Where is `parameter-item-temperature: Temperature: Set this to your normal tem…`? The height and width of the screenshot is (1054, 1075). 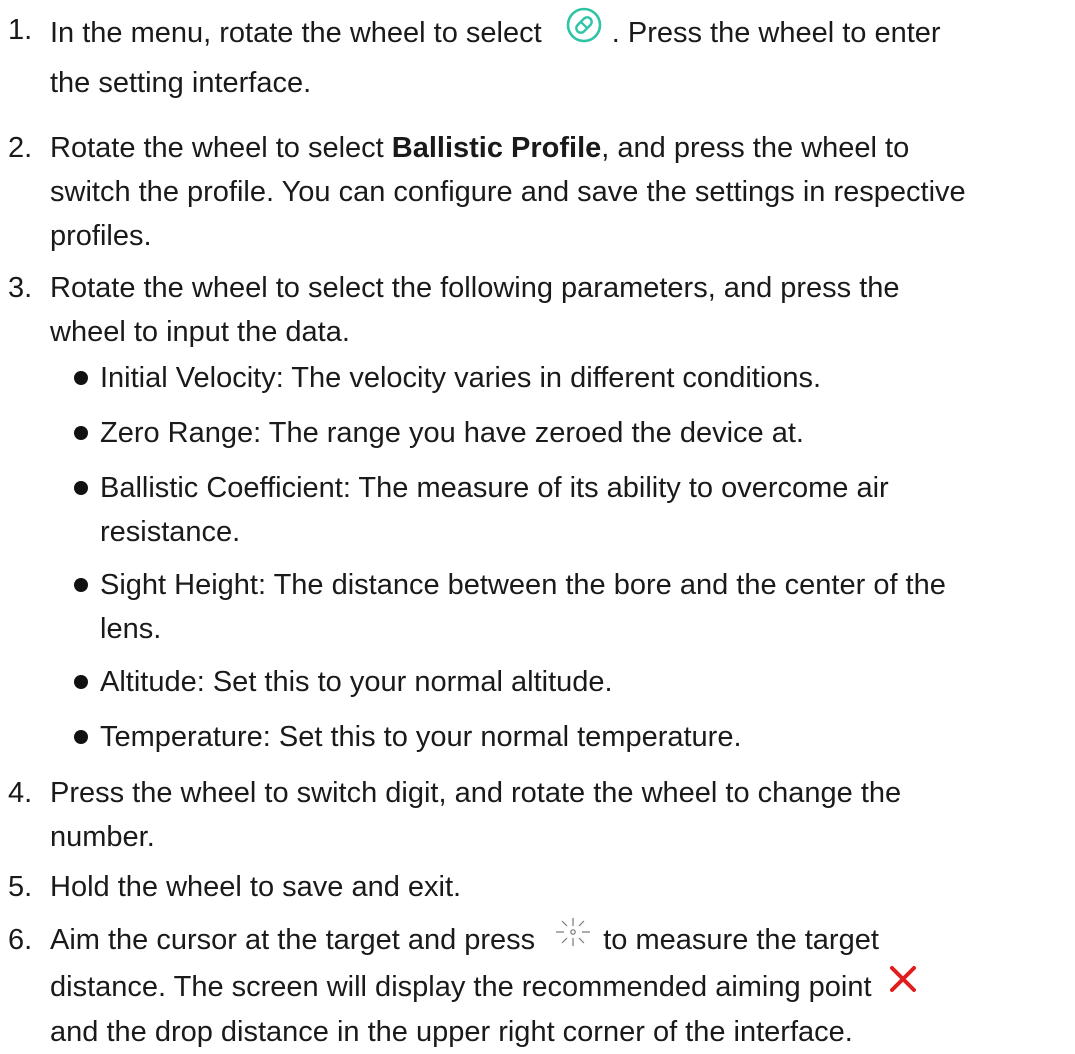 parameter-item-temperature: Temperature: Set this to your normal tem… is located at coordinates (530, 737).